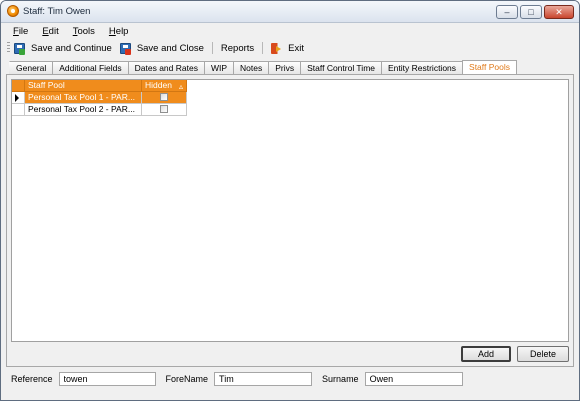  I want to click on close-button: ✕, so click(559, 12).